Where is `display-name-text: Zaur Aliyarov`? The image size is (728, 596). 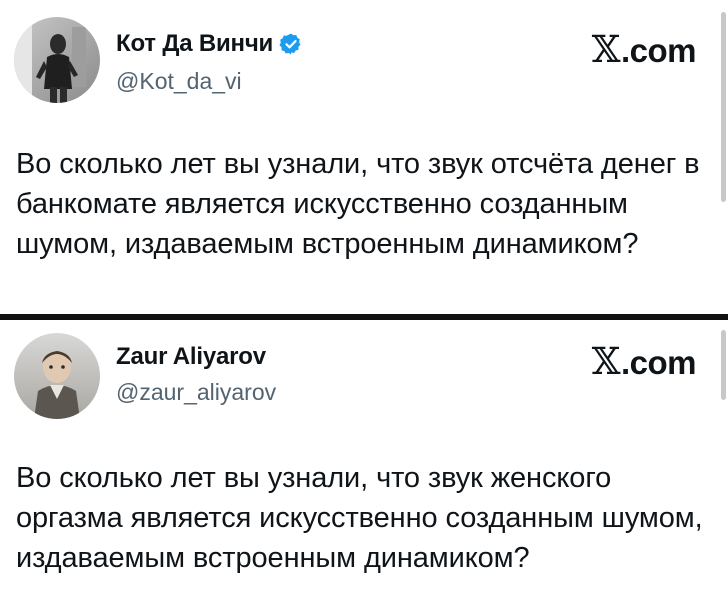
display-name-text: Zaur Aliyarov is located at coordinates (191, 356).